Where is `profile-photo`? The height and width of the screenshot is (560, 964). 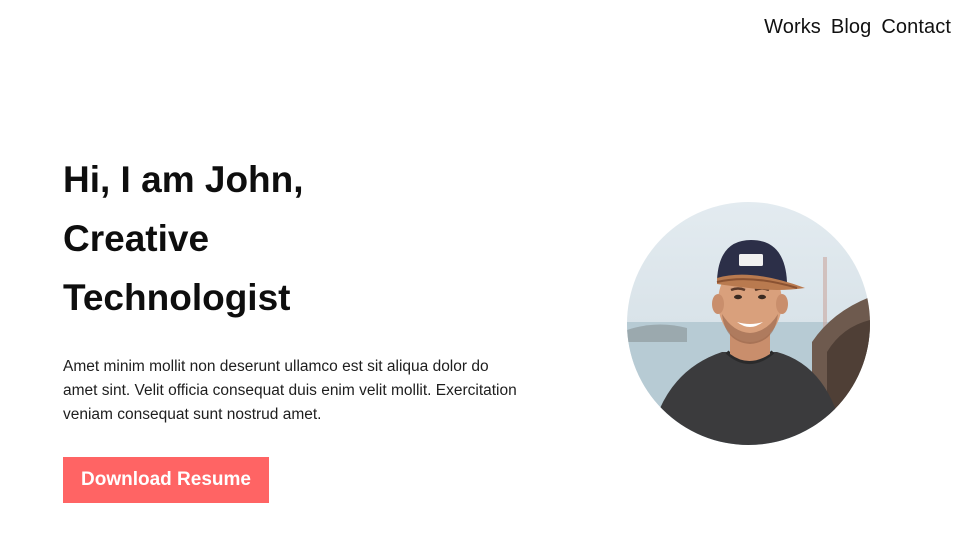 profile-photo is located at coordinates (748, 323).